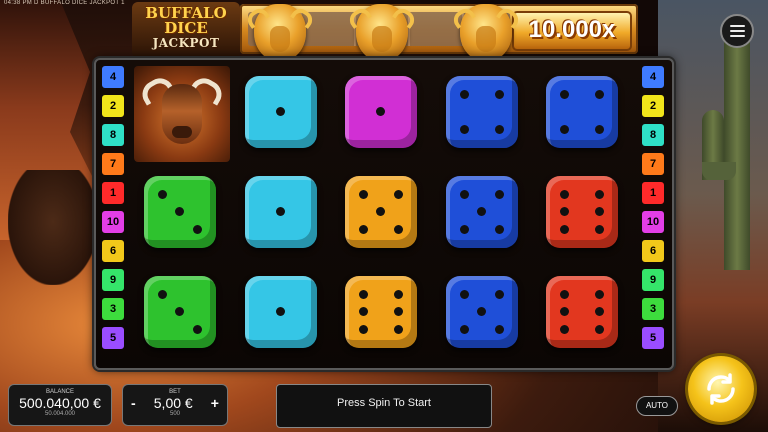 This screenshot has height=432, width=768. I want to click on bet-credits: 500, so click(174, 414).